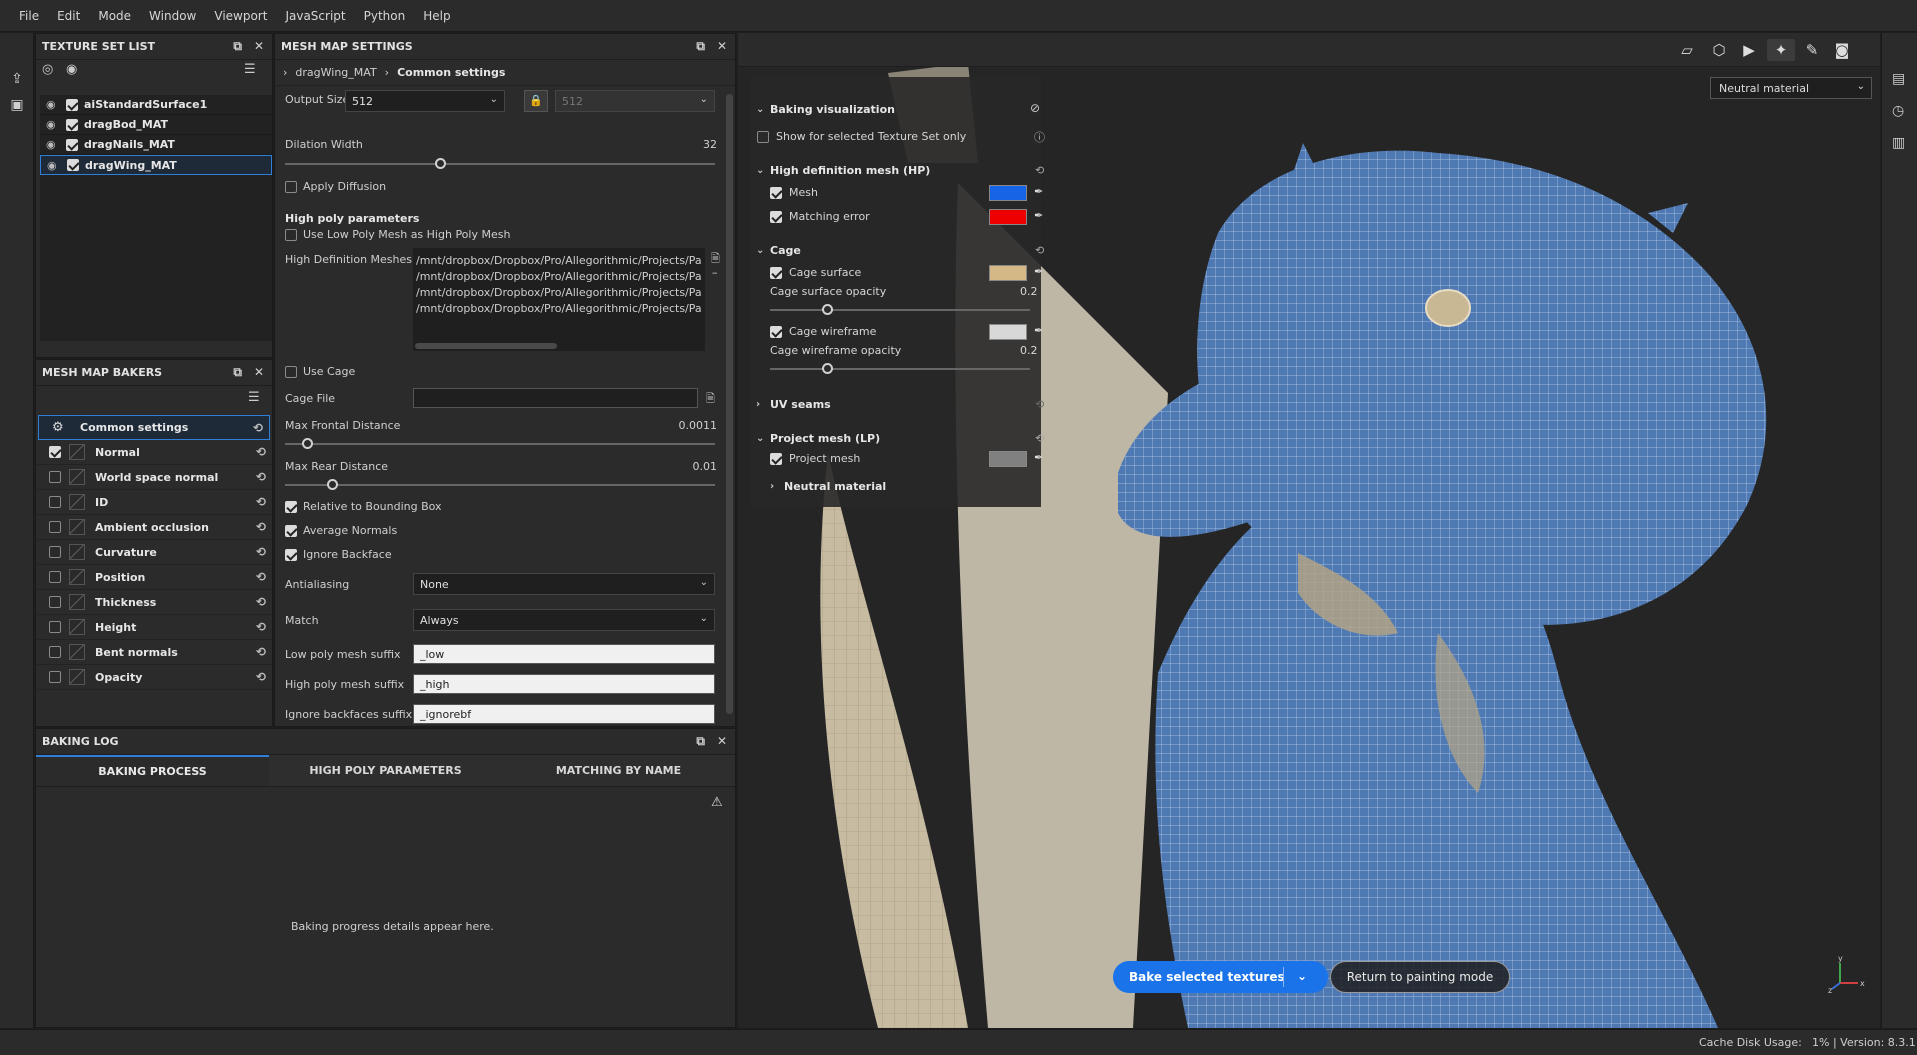 The width and height of the screenshot is (1917, 1055). What do you see at coordinates (335, 72) in the screenshot?
I see `breadcrumb-root: dragWing_MAT` at bounding box center [335, 72].